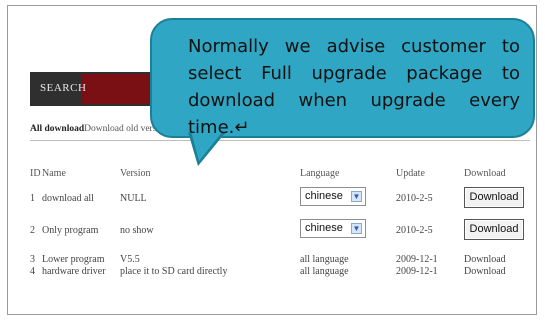 The width and height of the screenshot is (545, 320). Describe the element at coordinates (32, 271) in the screenshot. I see `row-id: 4` at that location.